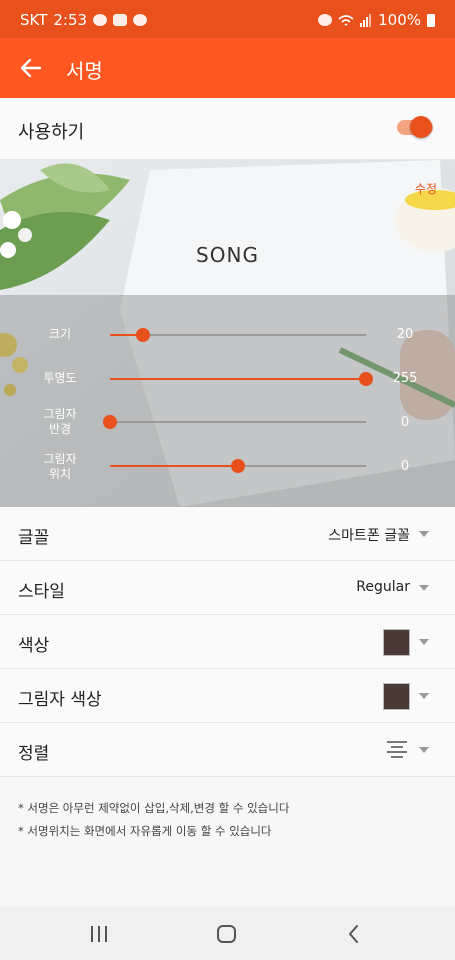  I want to click on style-value: Regular, so click(383, 587).